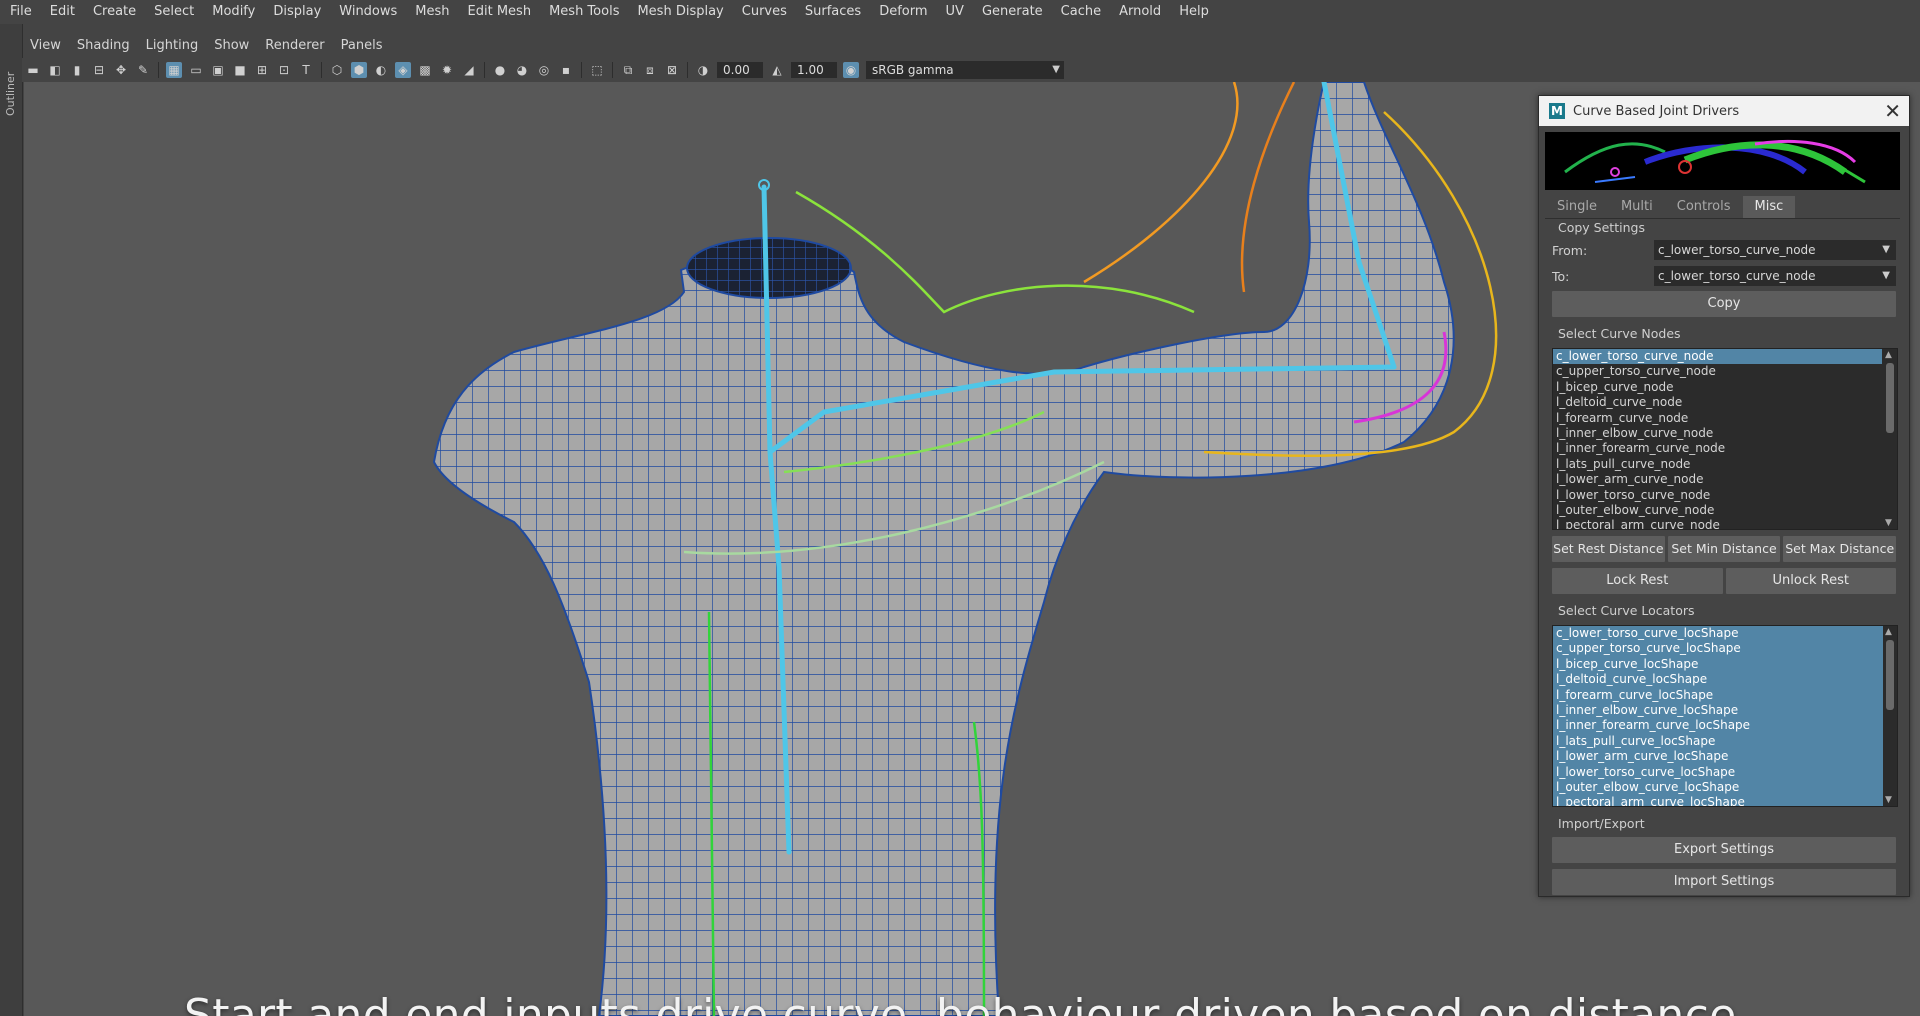 The height and width of the screenshot is (1016, 1920). Describe the element at coordinates (1717, 741) in the screenshot. I see `list-item: l_lats_pull_curve_locShape` at that location.